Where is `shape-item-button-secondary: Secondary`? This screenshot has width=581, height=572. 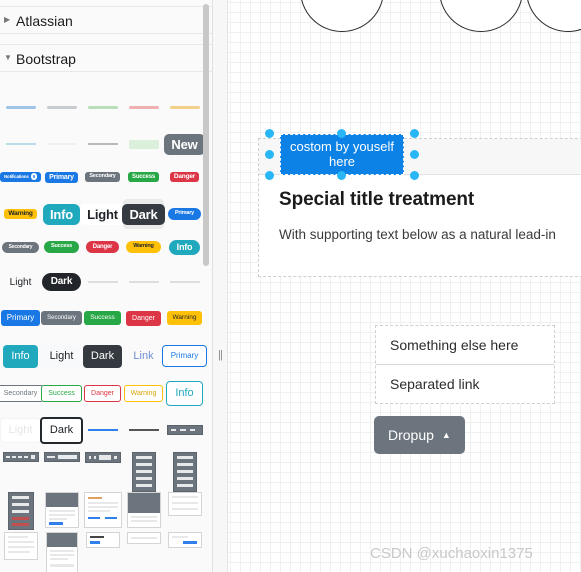
shape-item-button-secondary: Secondary is located at coordinates (61, 318).